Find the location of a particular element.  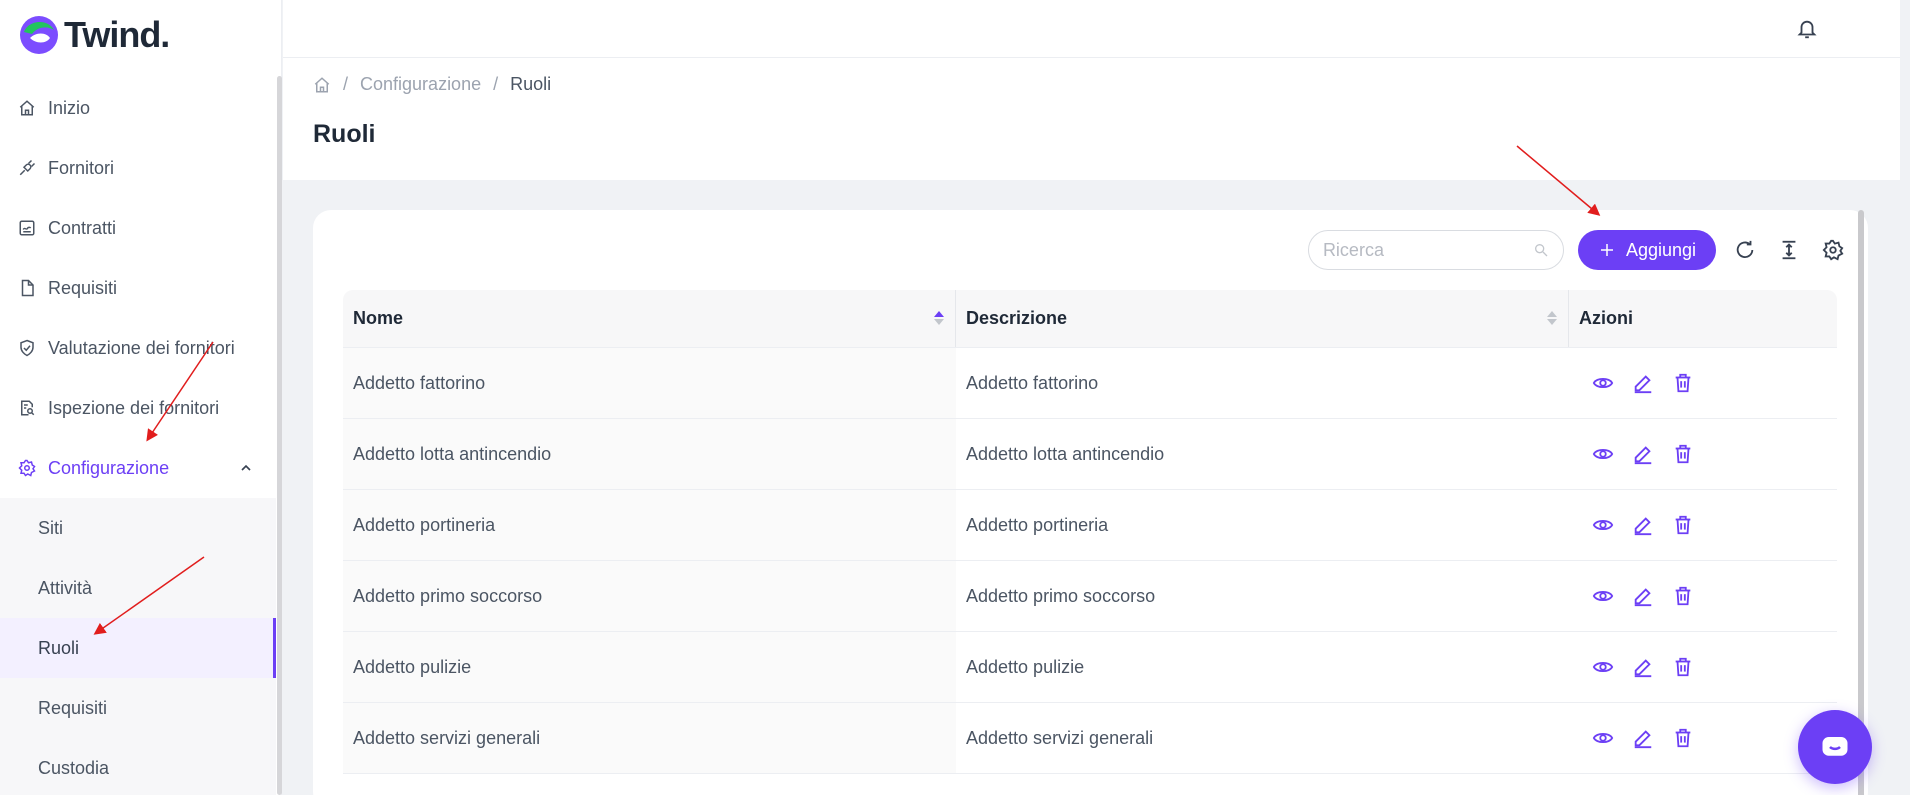

refresh-icon is located at coordinates (1745, 250).